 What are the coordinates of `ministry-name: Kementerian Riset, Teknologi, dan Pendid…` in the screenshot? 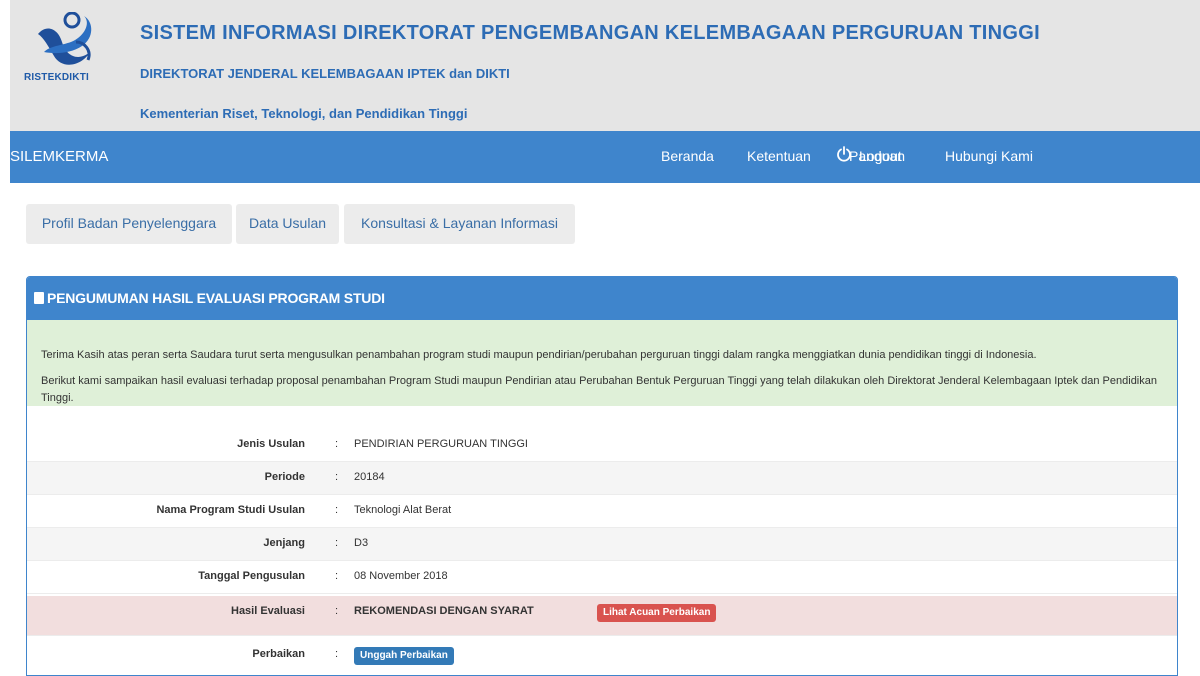 It's located at (304, 113).